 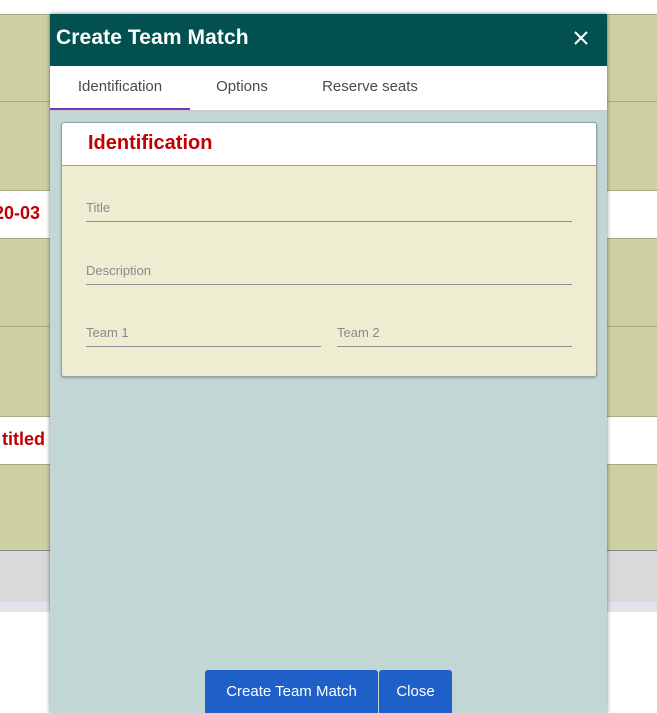 I want to click on title-input, so click(x=329, y=207).